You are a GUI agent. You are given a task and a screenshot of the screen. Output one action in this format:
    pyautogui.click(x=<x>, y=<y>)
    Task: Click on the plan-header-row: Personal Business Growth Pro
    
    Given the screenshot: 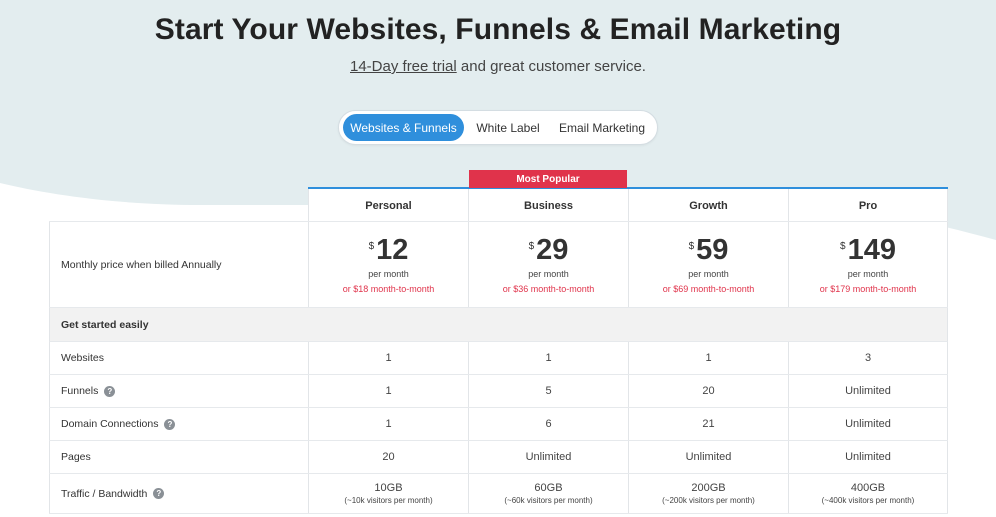 What is the action you would take?
    pyautogui.click(x=628, y=204)
    